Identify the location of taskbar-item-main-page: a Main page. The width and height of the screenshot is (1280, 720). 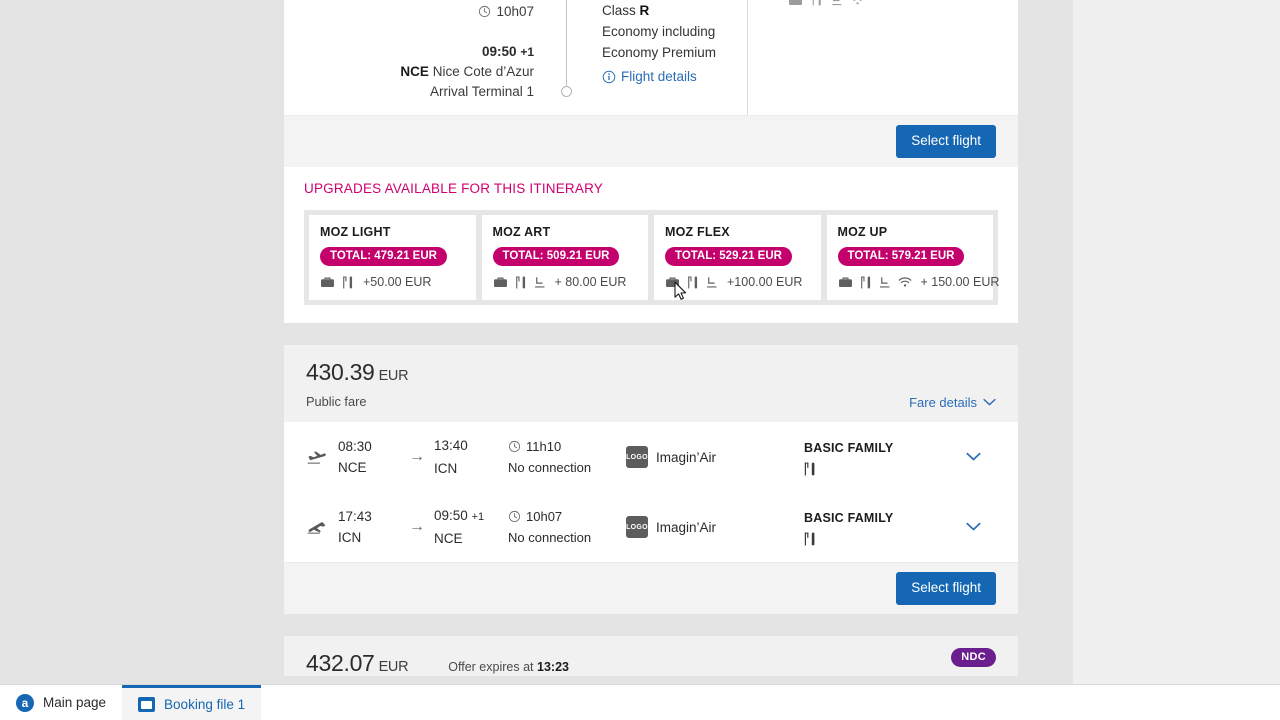
(61, 702).